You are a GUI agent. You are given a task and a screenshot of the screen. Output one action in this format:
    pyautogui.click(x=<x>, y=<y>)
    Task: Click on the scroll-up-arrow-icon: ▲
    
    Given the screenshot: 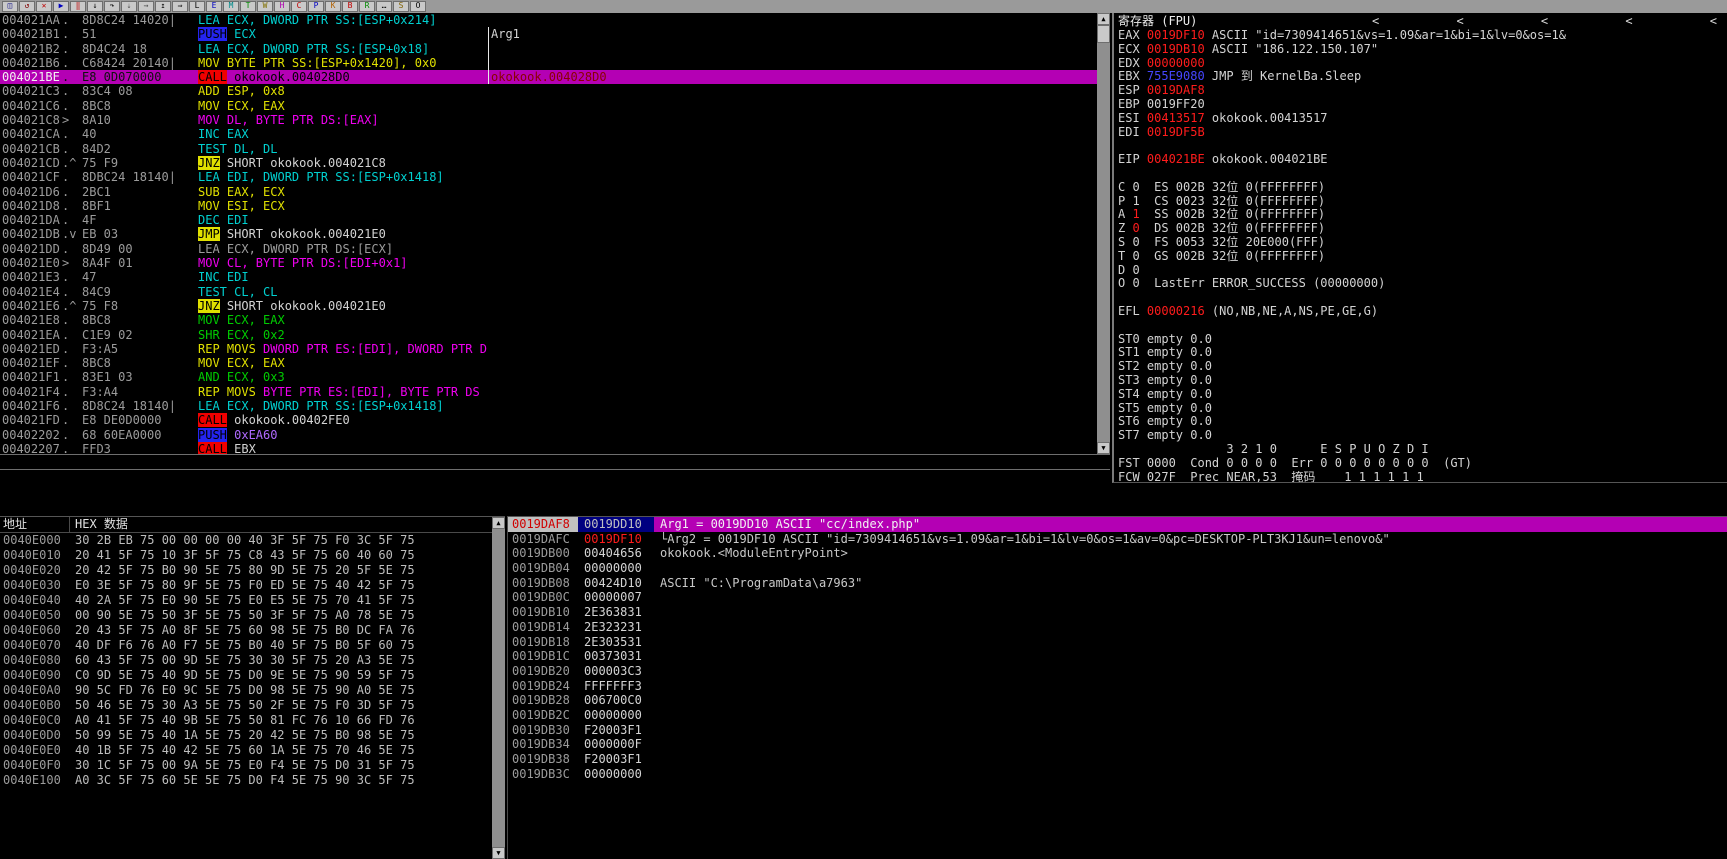 What is the action you would take?
    pyautogui.click(x=1103, y=19)
    